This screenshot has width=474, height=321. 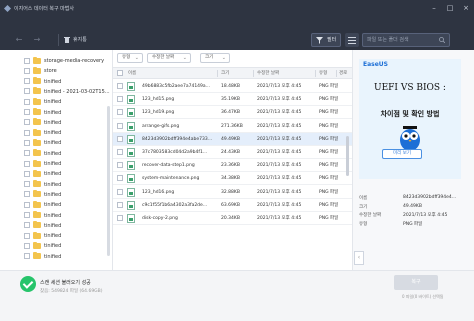 I want to click on file-date: 2021/7/13 오후 4:45, so click(x=279, y=192).